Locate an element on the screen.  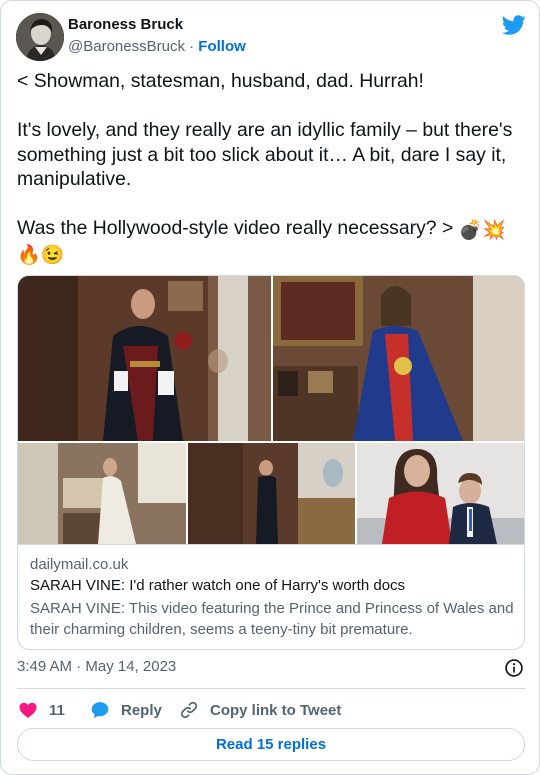
copy-link-button: Copy link to Tweet is located at coordinates (260, 710).